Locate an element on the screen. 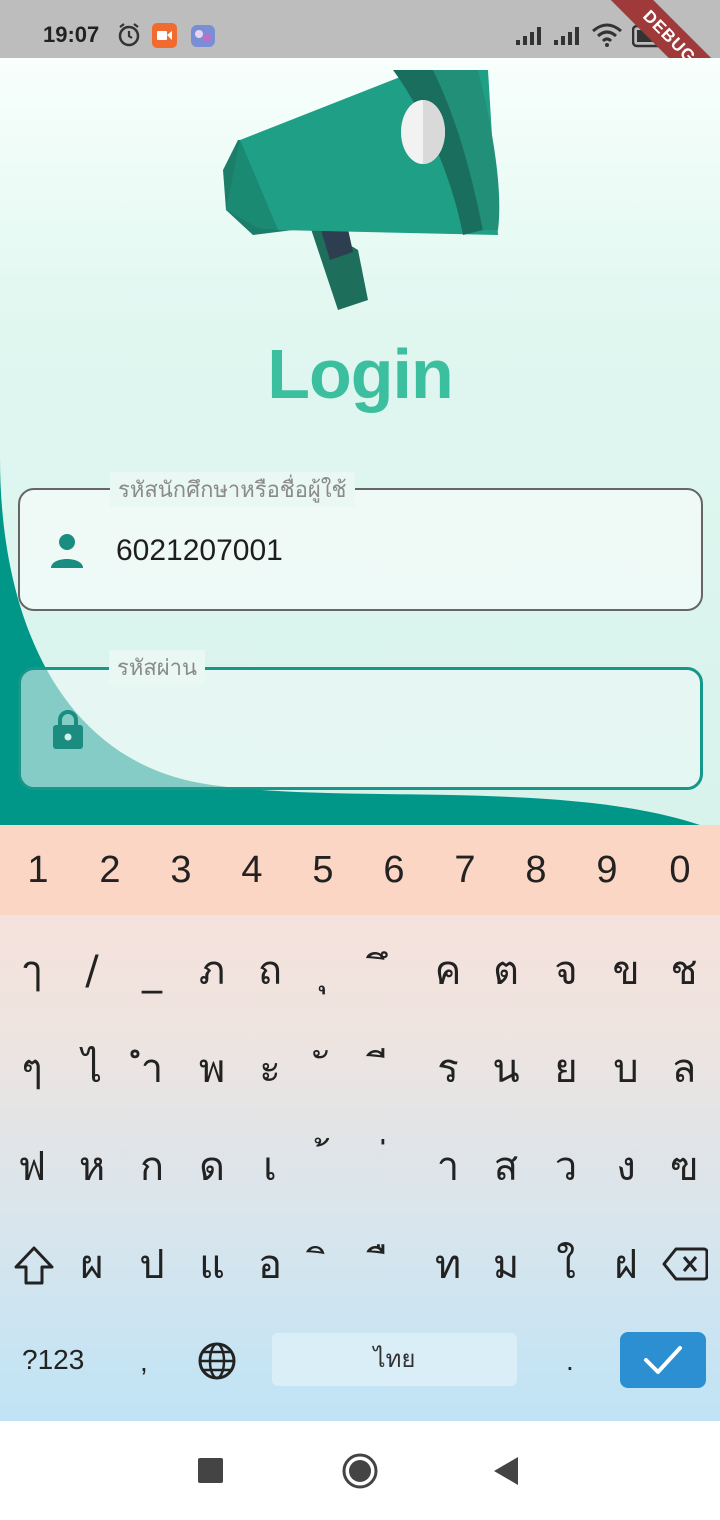 Image resolution: width=720 pixels, height=1520 pixels. lock-icon is located at coordinates (68, 729).